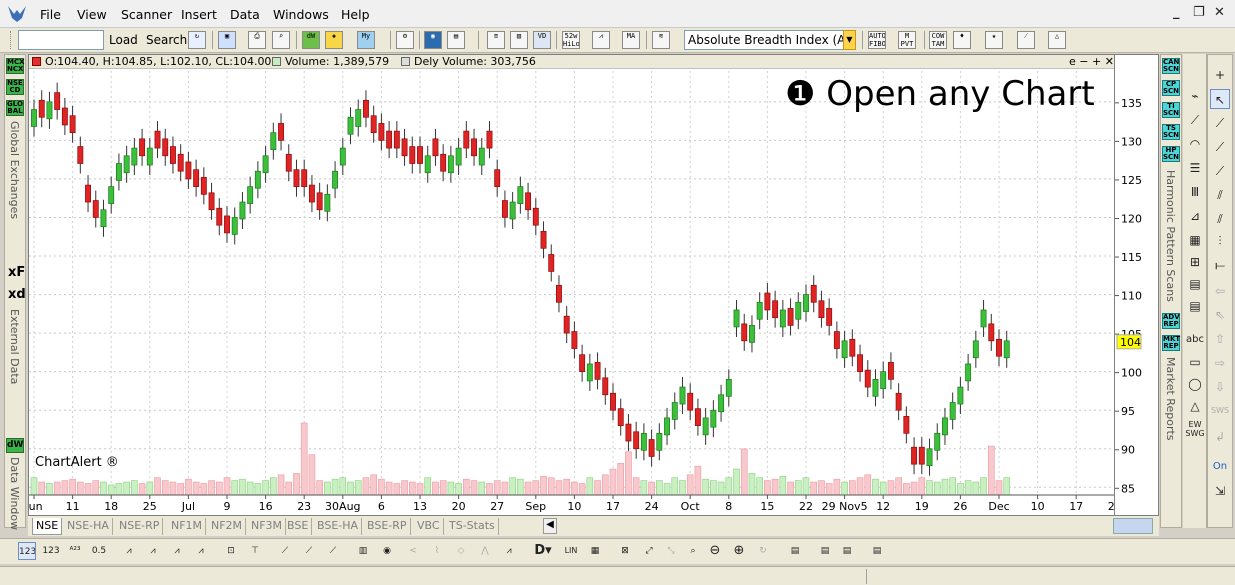  I want to click on report-icon: ▤, so click(825, 551).